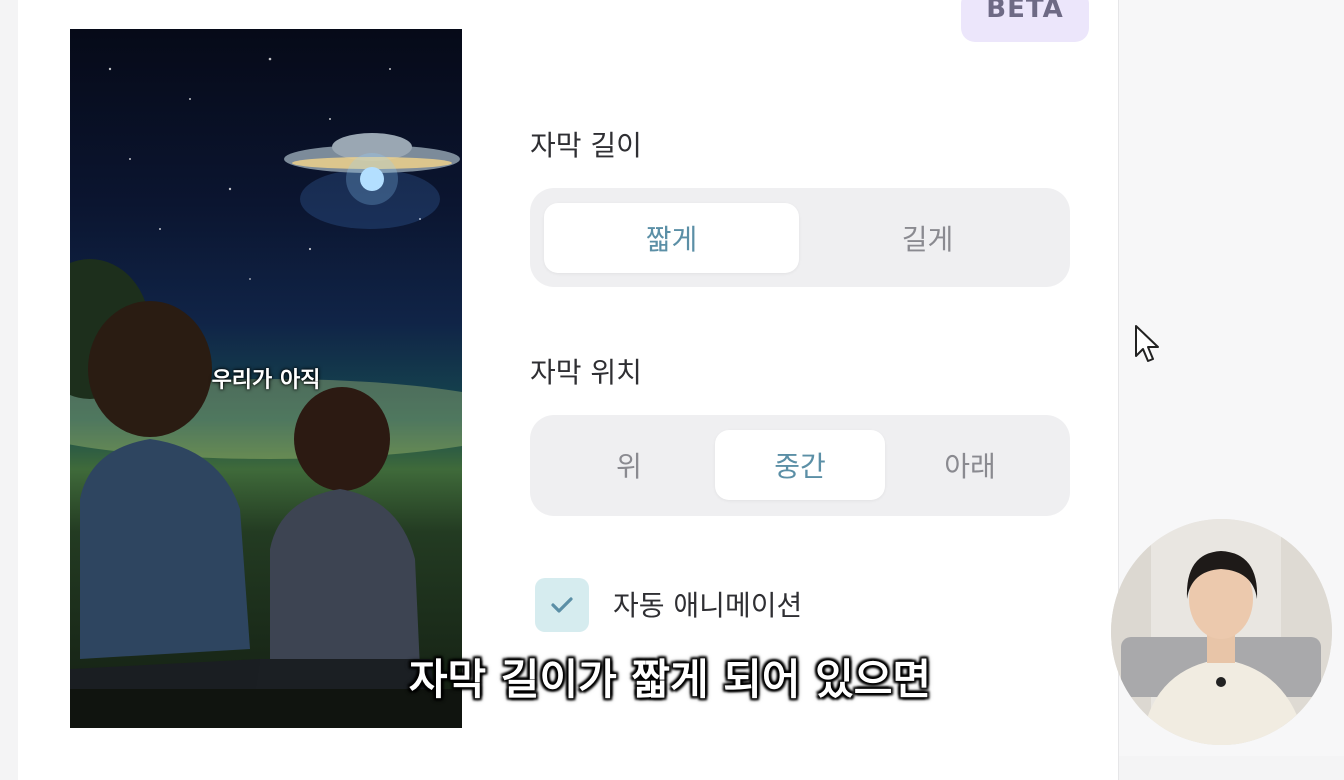 The width and height of the screenshot is (1344, 780). I want to click on presenter-webcam, so click(1221, 632).